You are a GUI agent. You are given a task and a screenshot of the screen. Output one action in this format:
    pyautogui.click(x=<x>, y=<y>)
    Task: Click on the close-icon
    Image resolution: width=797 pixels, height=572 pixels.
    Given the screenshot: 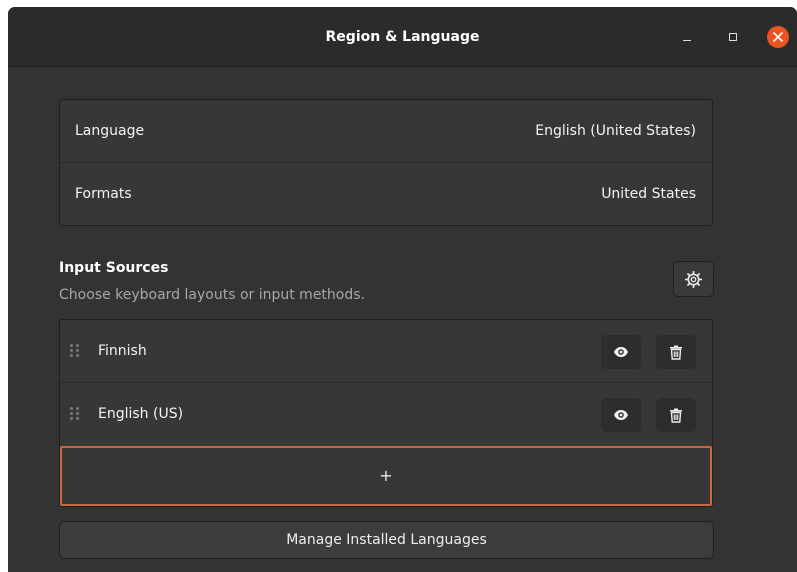 What is the action you would take?
    pyautogui.click(x=778, y=37)
    